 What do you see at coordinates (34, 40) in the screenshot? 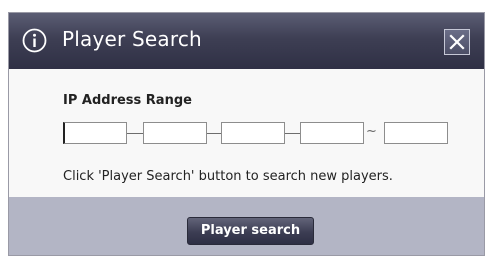
I see `info-icon` at bounding box center [34, 40].